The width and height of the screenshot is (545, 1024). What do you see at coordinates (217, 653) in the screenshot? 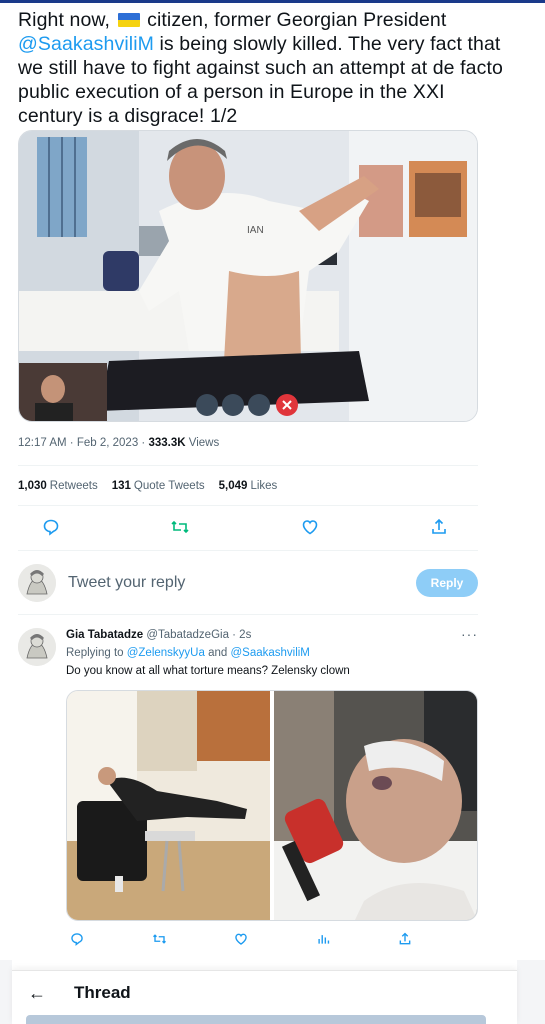
I see `replying-and: and` at bounding box center [217, 653].